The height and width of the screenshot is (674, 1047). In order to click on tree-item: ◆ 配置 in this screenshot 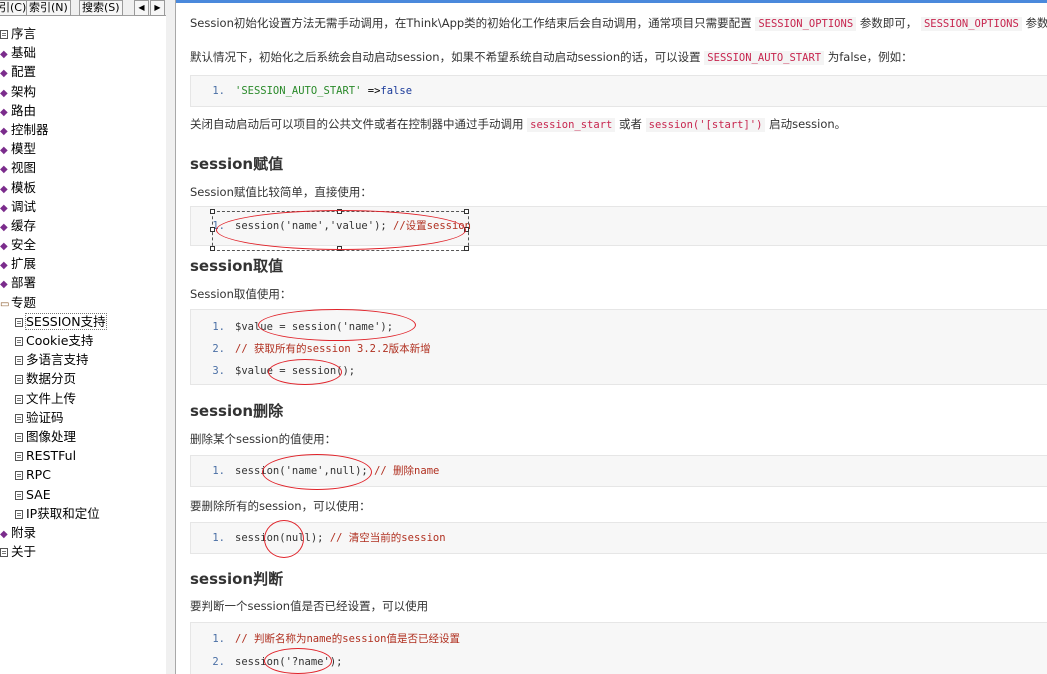, I will do `click(83, 71)`.